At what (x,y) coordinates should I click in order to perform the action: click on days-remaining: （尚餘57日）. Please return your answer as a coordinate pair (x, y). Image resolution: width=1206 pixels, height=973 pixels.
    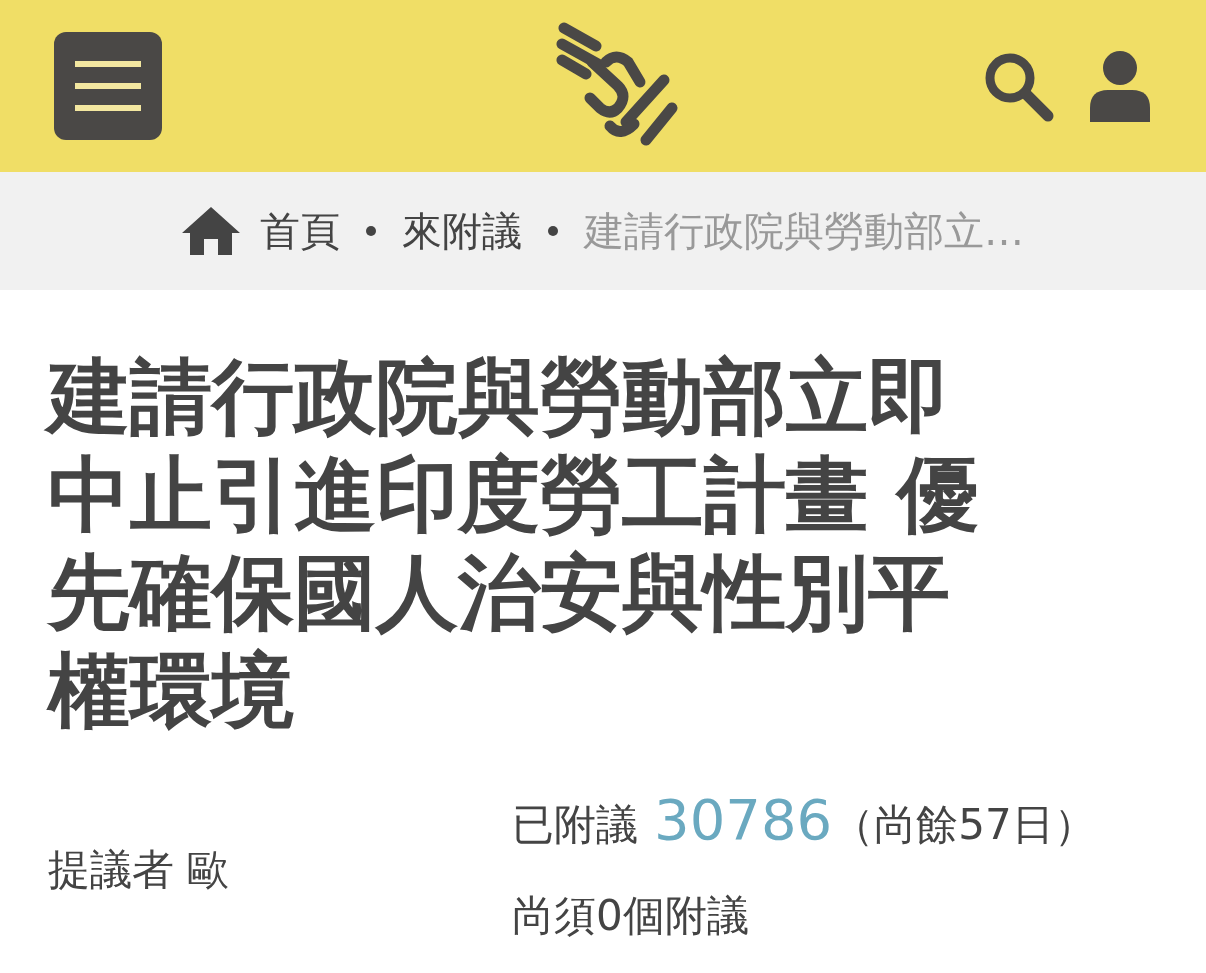
    Looking at the image, I should click on (964, 825).